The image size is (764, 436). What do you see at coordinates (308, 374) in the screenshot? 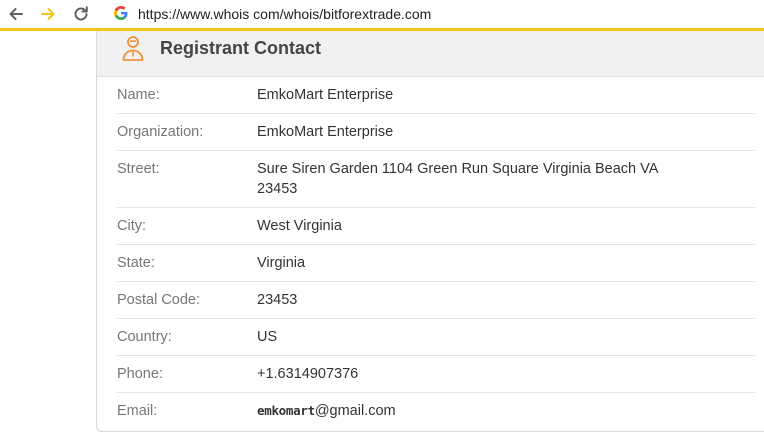
I see `row-value: +1.6314907376` at bounding box center [308, 374].